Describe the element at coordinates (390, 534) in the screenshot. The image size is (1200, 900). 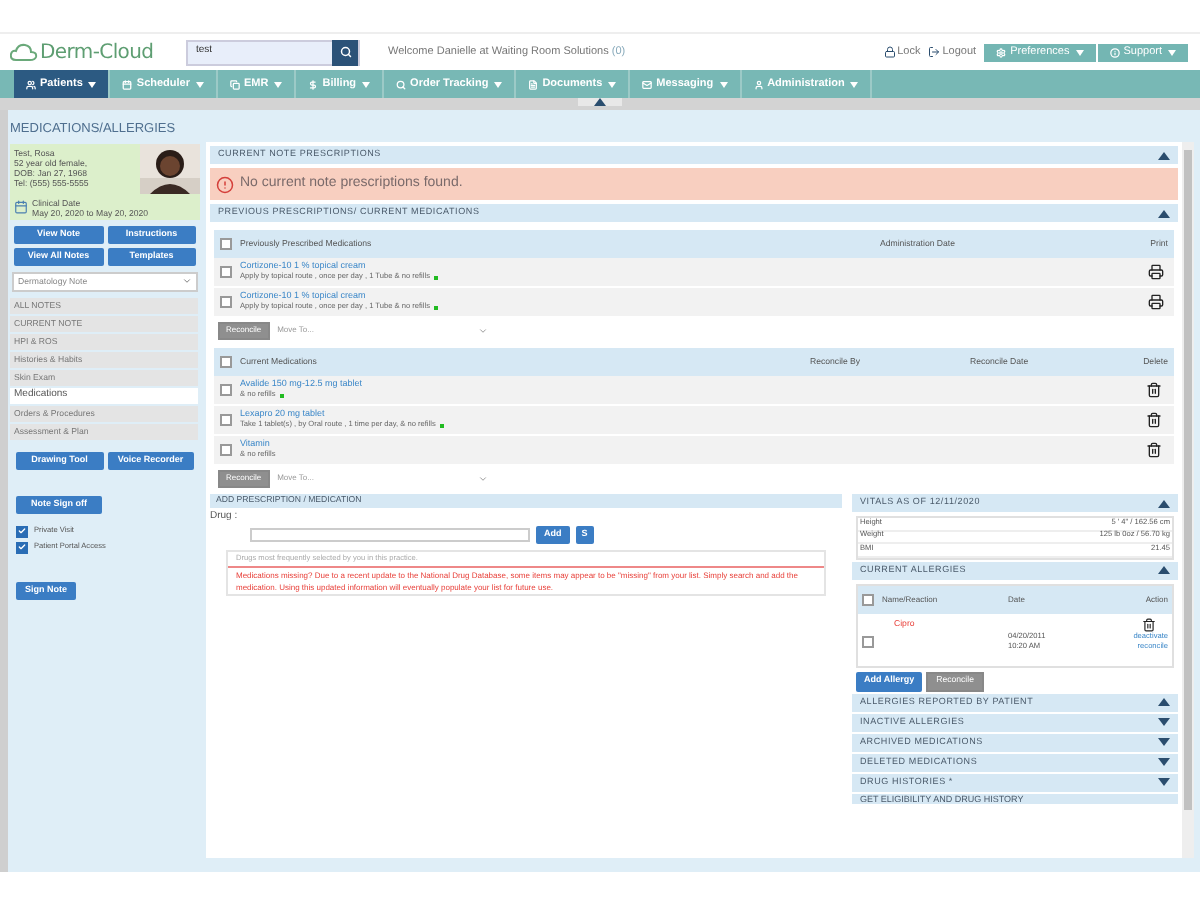
I see `drug-input-field` at that location.